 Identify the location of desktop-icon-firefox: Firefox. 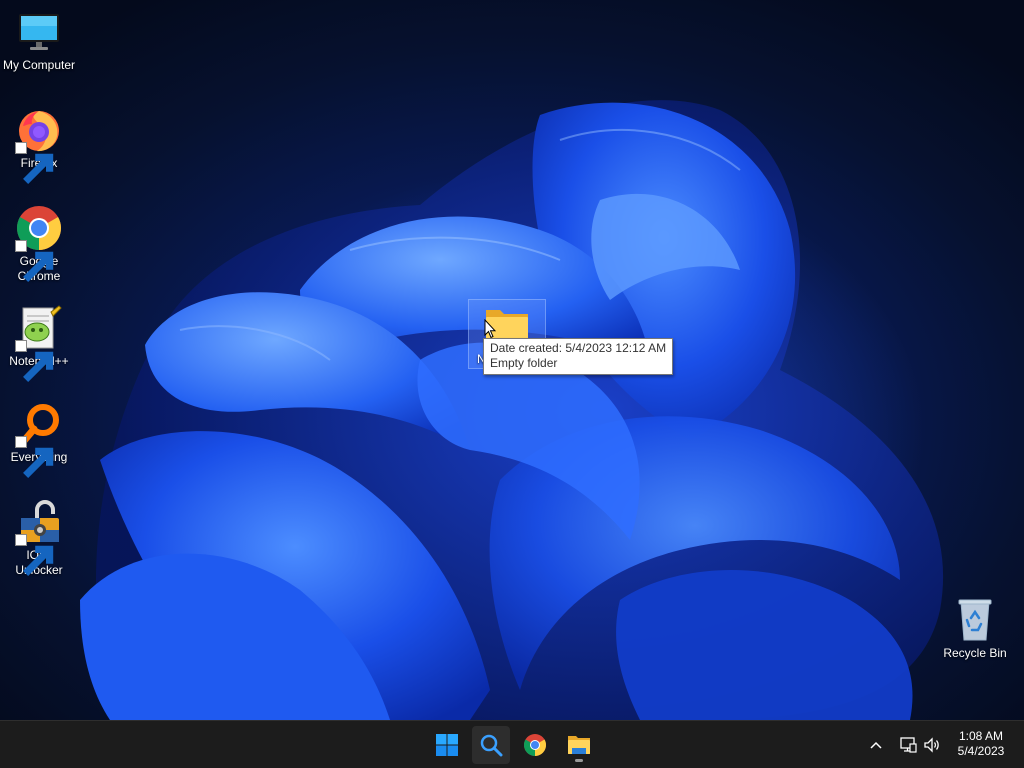
(39, 145).